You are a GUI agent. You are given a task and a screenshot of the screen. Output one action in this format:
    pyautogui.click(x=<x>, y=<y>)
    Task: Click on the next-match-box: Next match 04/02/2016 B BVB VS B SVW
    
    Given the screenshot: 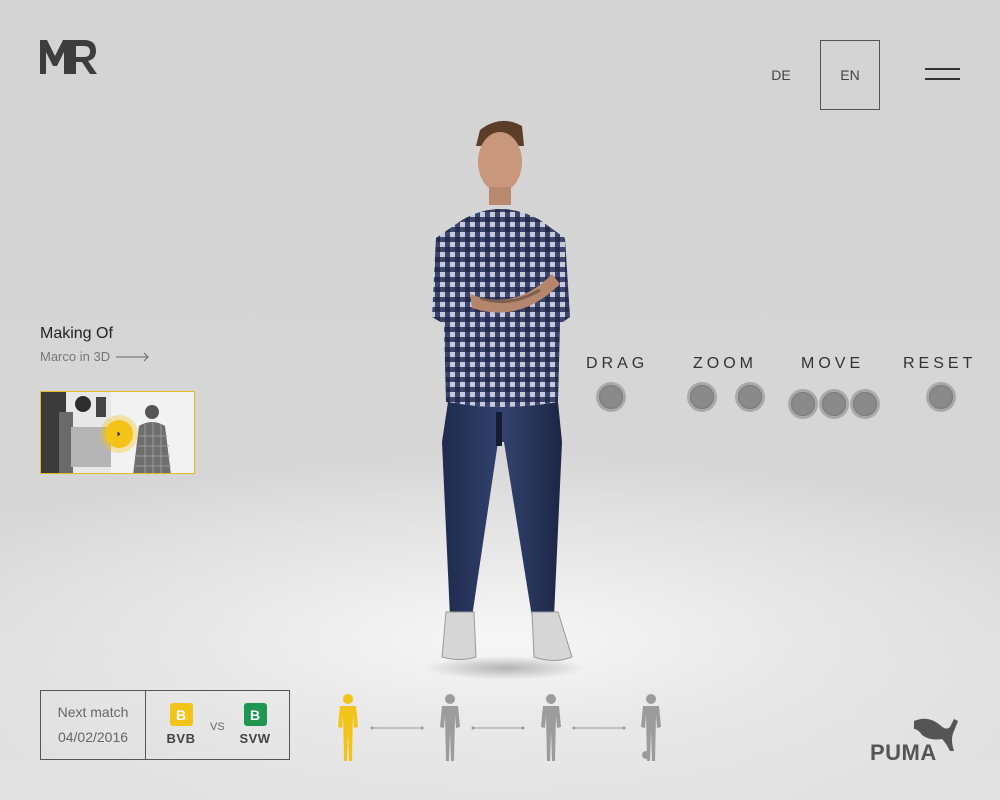 What is the action you would take?
    pyautogui.click(x=165, y=725)
    